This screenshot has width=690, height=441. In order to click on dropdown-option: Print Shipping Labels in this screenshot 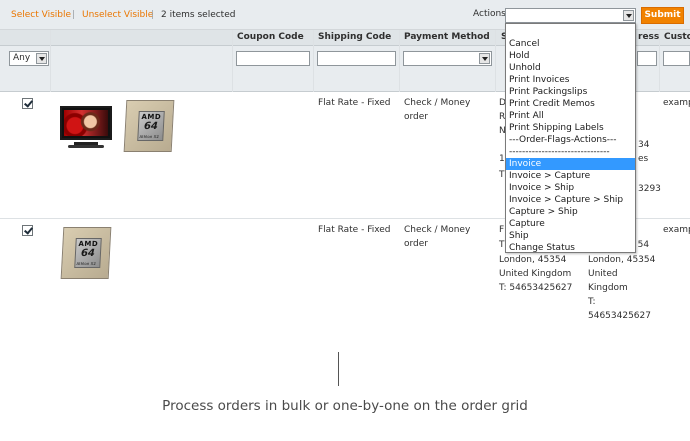, I will do `click(570, 128)`.